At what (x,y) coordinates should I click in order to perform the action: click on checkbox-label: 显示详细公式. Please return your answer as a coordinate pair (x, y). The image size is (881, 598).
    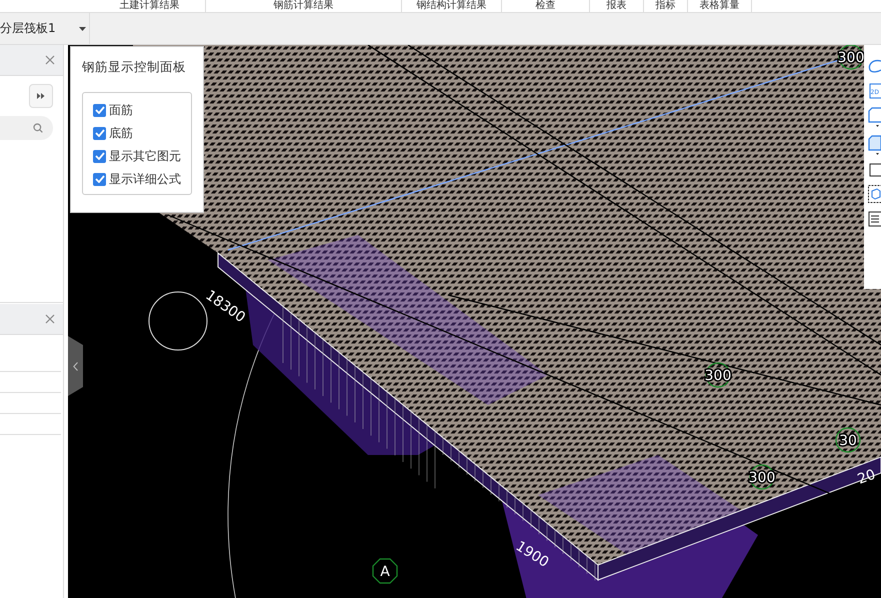
    Looking at the image, I should click on (145, 179).